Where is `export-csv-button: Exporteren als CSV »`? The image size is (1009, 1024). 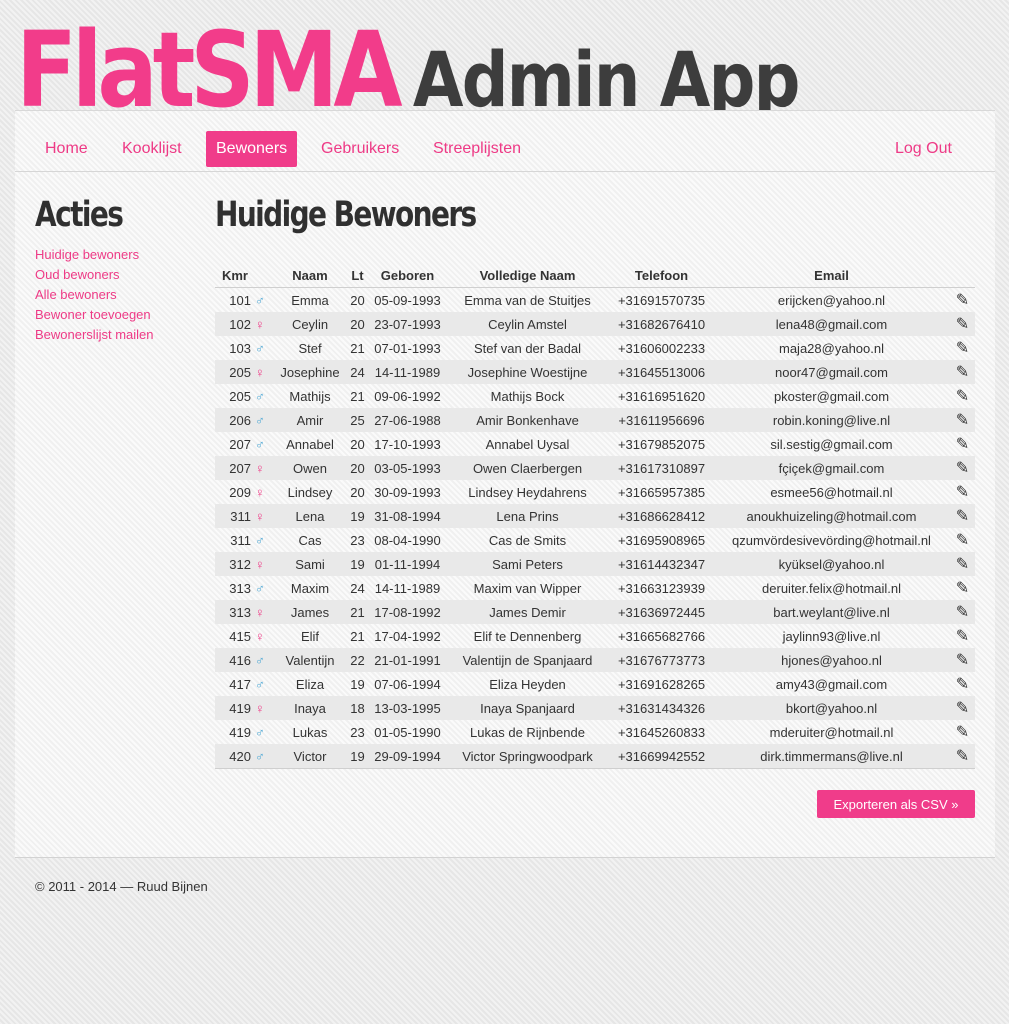 export-csv-button: Exporteren als CSV » is located at coordinates (896, 804).